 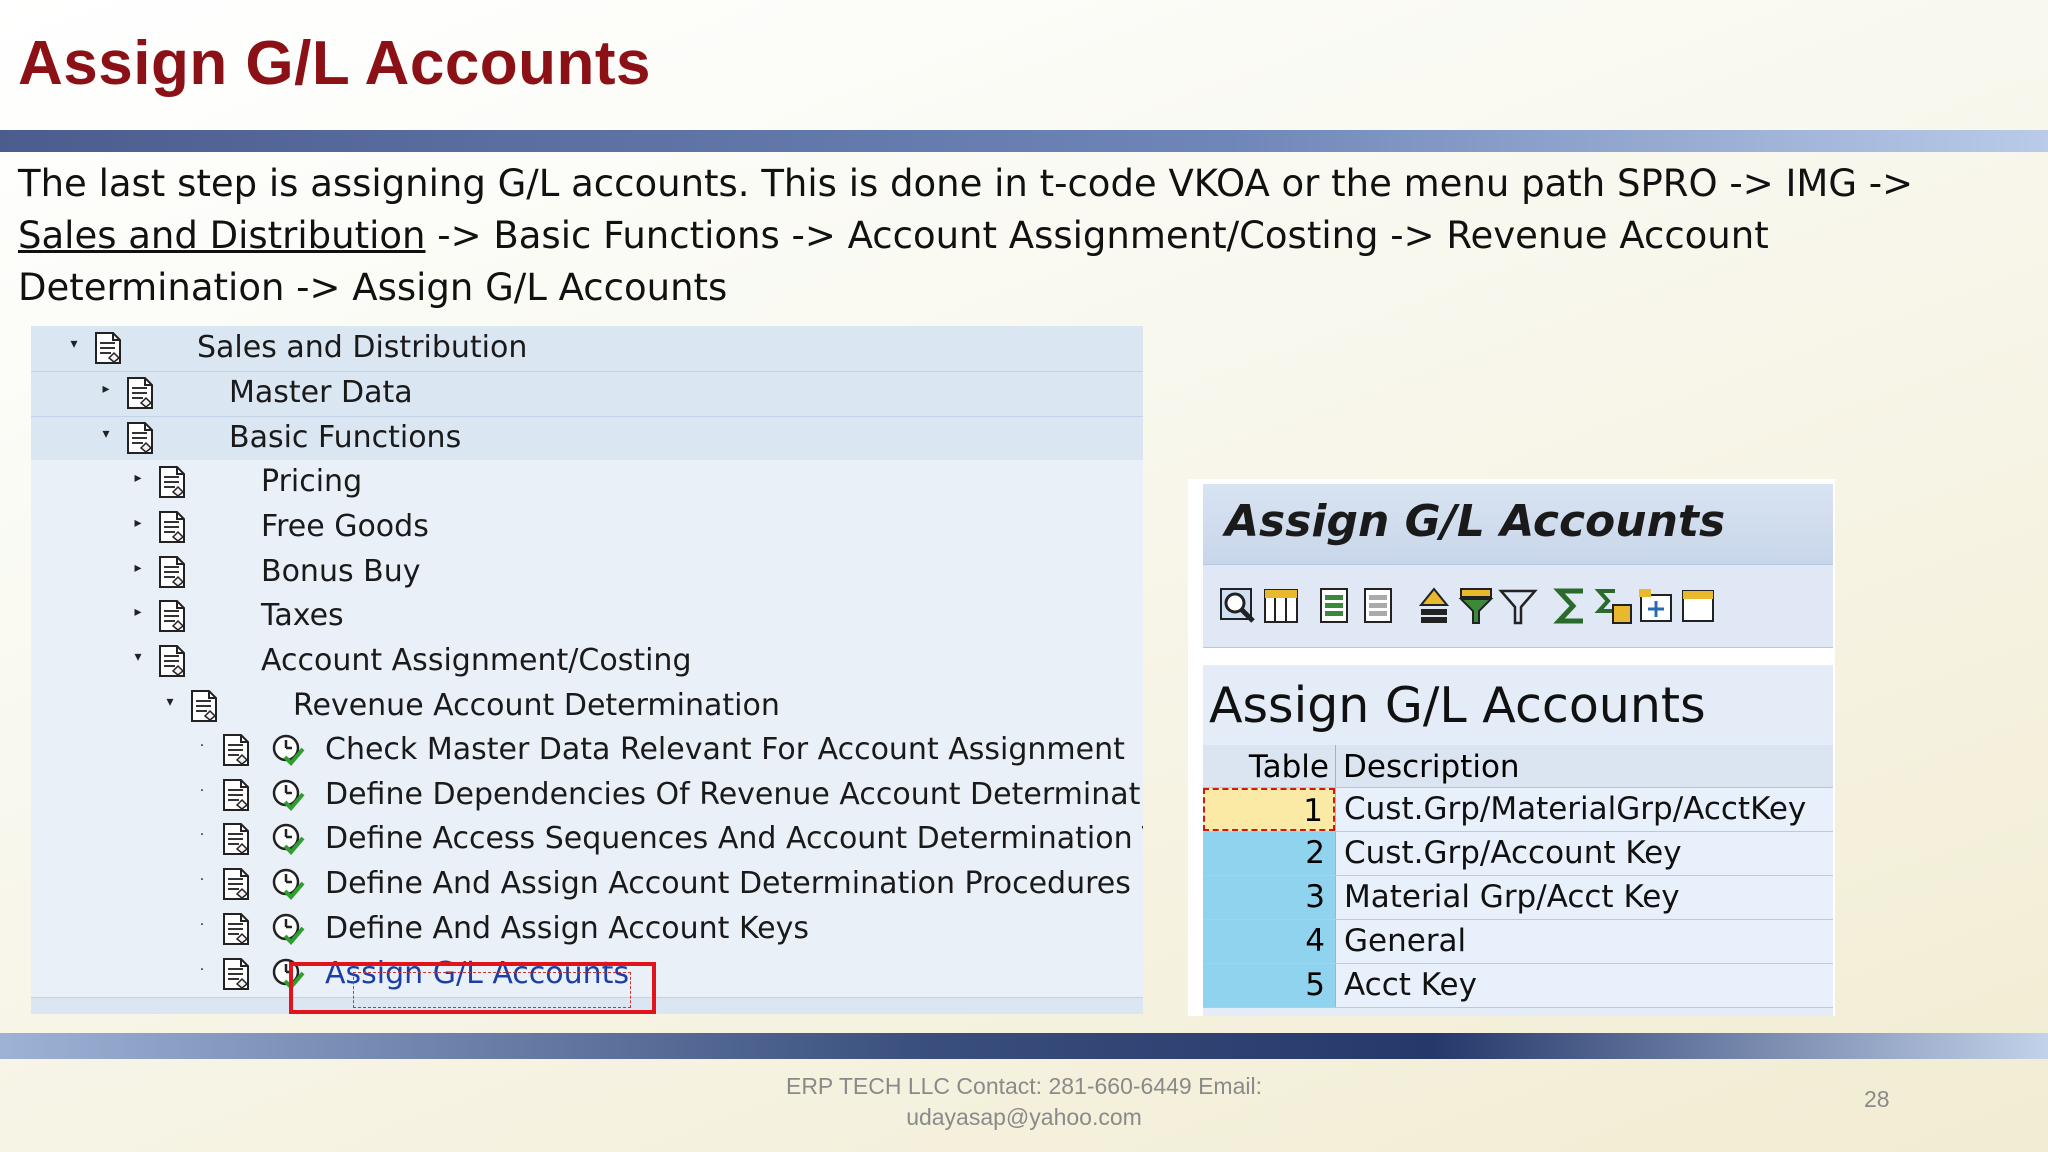 What do you see at coordinates (1269, 809) in the screenshot?
I see `table-cell-number: 1` at bounding box center [1269, 809].